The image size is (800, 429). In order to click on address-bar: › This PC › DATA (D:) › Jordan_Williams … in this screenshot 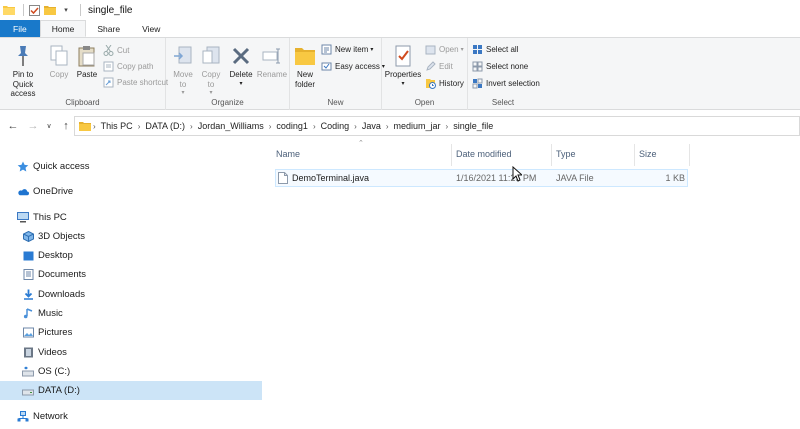, I will do `click(437, 126)`.